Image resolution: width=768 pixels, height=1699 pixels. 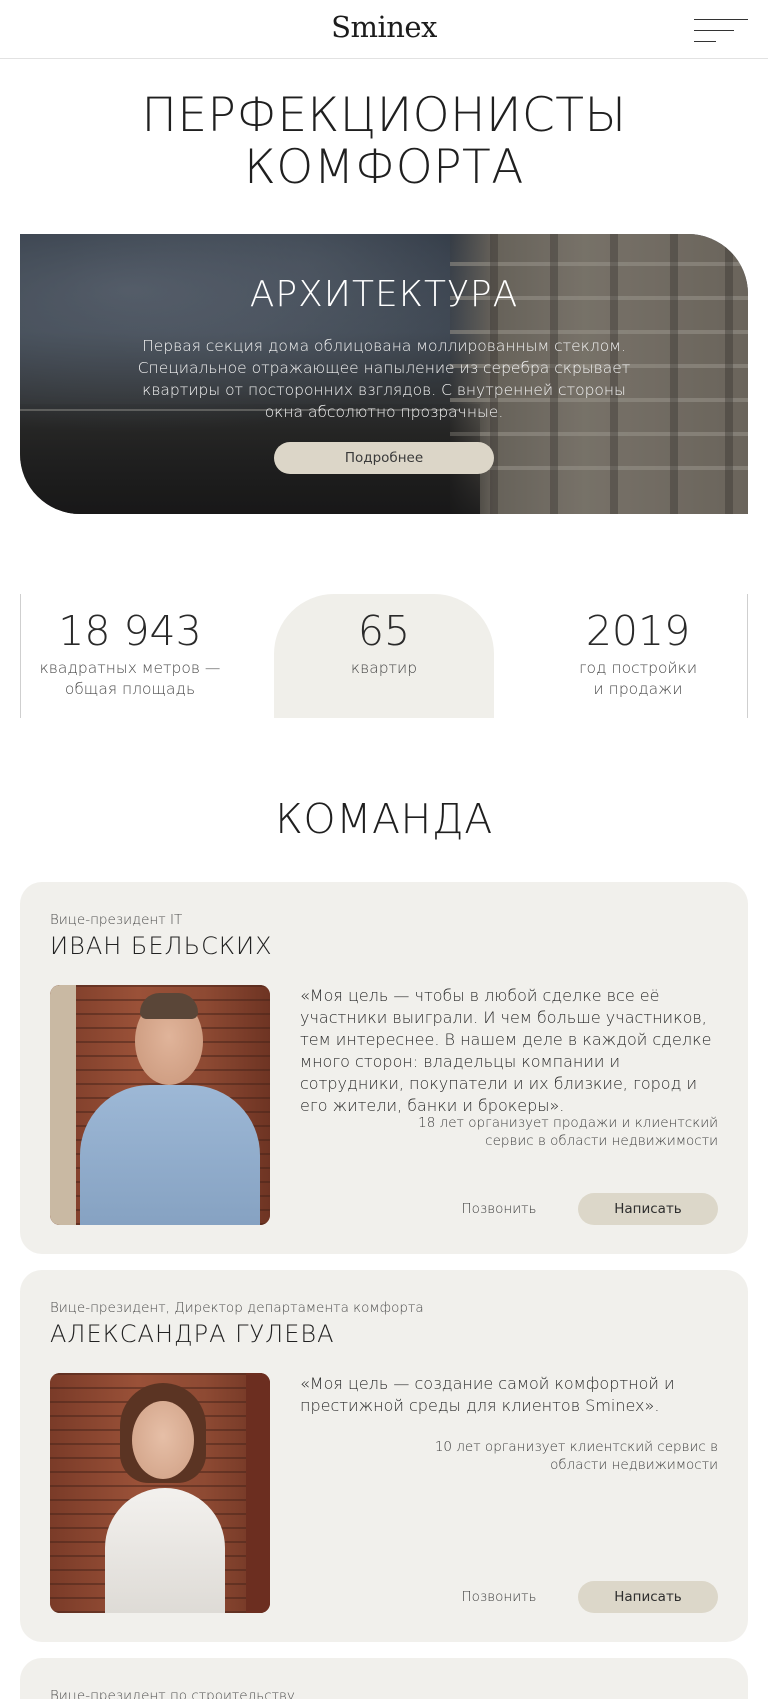 What do you see at coordinates (384, 1678) in the screenshot?
I see `team-member-card: Вице-президент по строительству` at bounding box center [384, 1678].